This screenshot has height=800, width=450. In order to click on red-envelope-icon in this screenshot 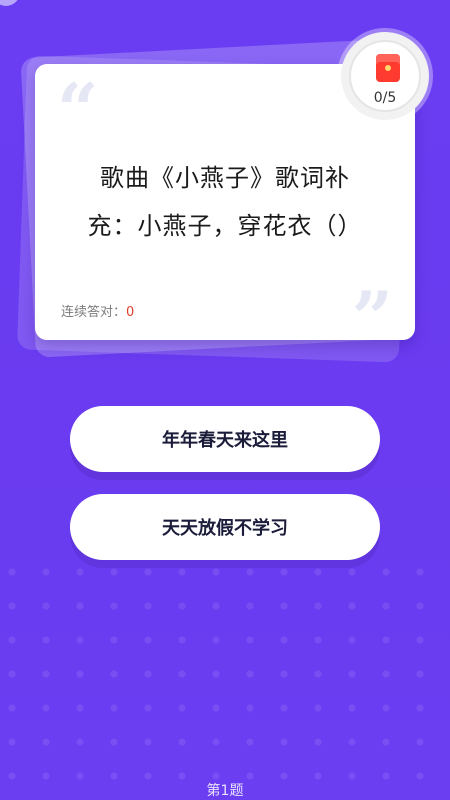, I will do `click(388, 68)`.